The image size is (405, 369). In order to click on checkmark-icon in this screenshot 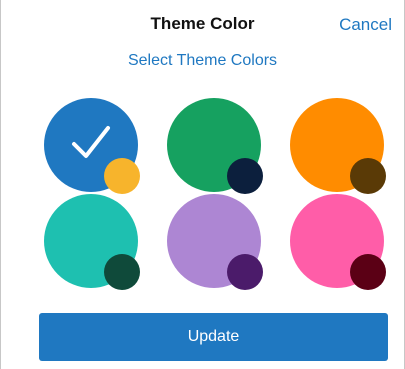, I will do `click(91, 142)`.